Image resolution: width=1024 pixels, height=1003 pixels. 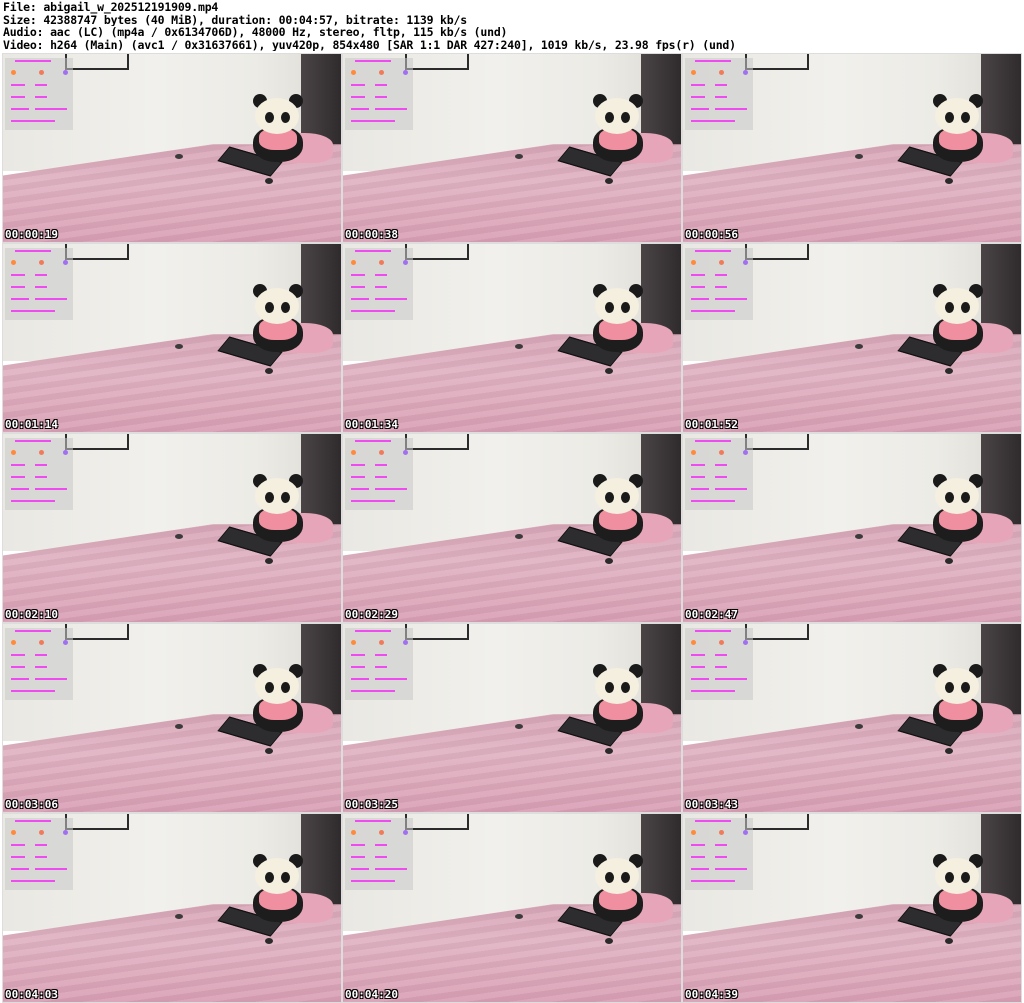 What do you see at coordinates (512, 338) in the screenshot?
I see `video-thumbnail: 00:01:34` at bounding box center [512, 338].